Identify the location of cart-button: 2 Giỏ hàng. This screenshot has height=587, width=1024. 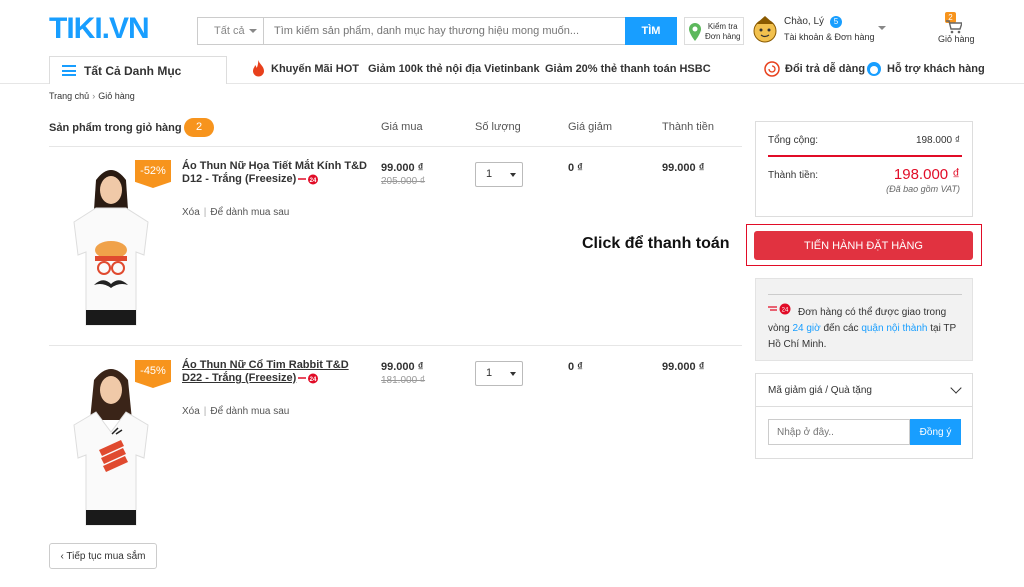
(956, 30).